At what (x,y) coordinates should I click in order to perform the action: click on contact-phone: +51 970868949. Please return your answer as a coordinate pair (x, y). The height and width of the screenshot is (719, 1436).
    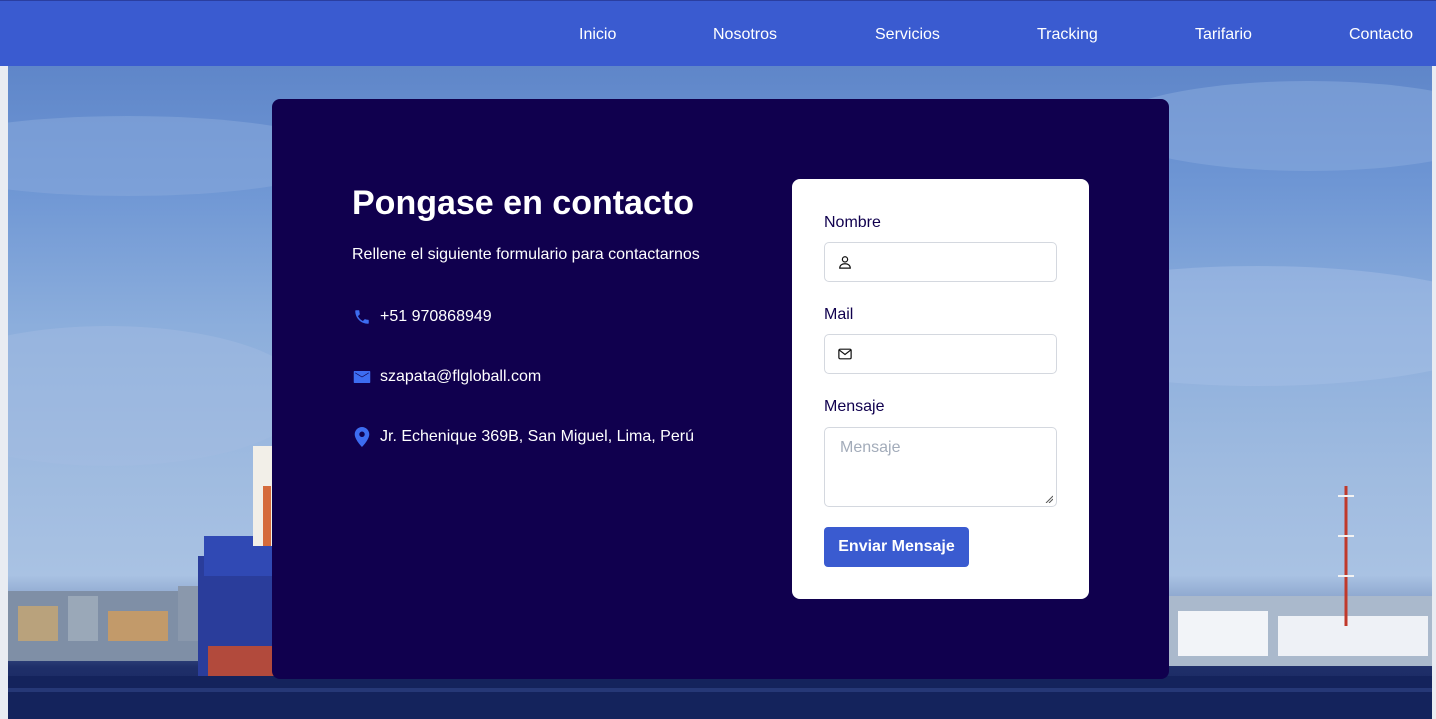
    Looking at the image, I should click on (436, 316).